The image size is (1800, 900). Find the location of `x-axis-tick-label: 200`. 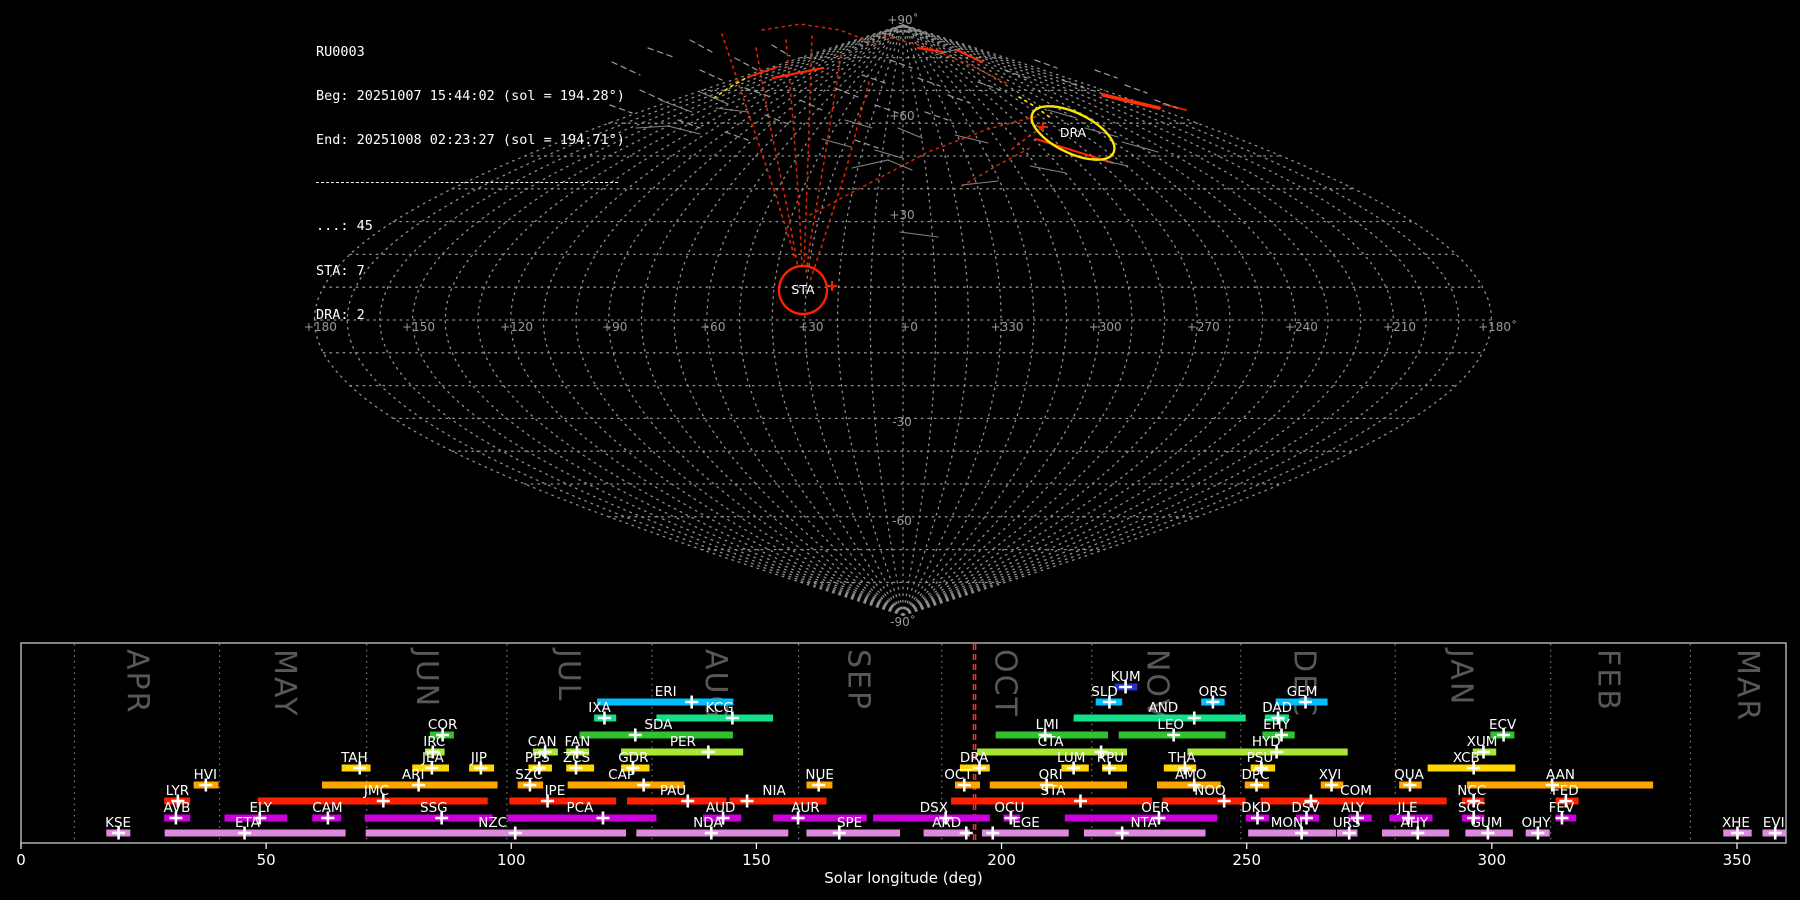

x-axis-tick-label: 200 is located at coordinates (1001, 860).